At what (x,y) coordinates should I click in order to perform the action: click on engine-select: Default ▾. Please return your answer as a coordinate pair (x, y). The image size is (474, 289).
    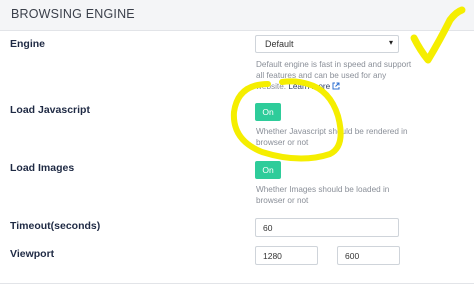
    Looking at the image, I should click on (327, 44).